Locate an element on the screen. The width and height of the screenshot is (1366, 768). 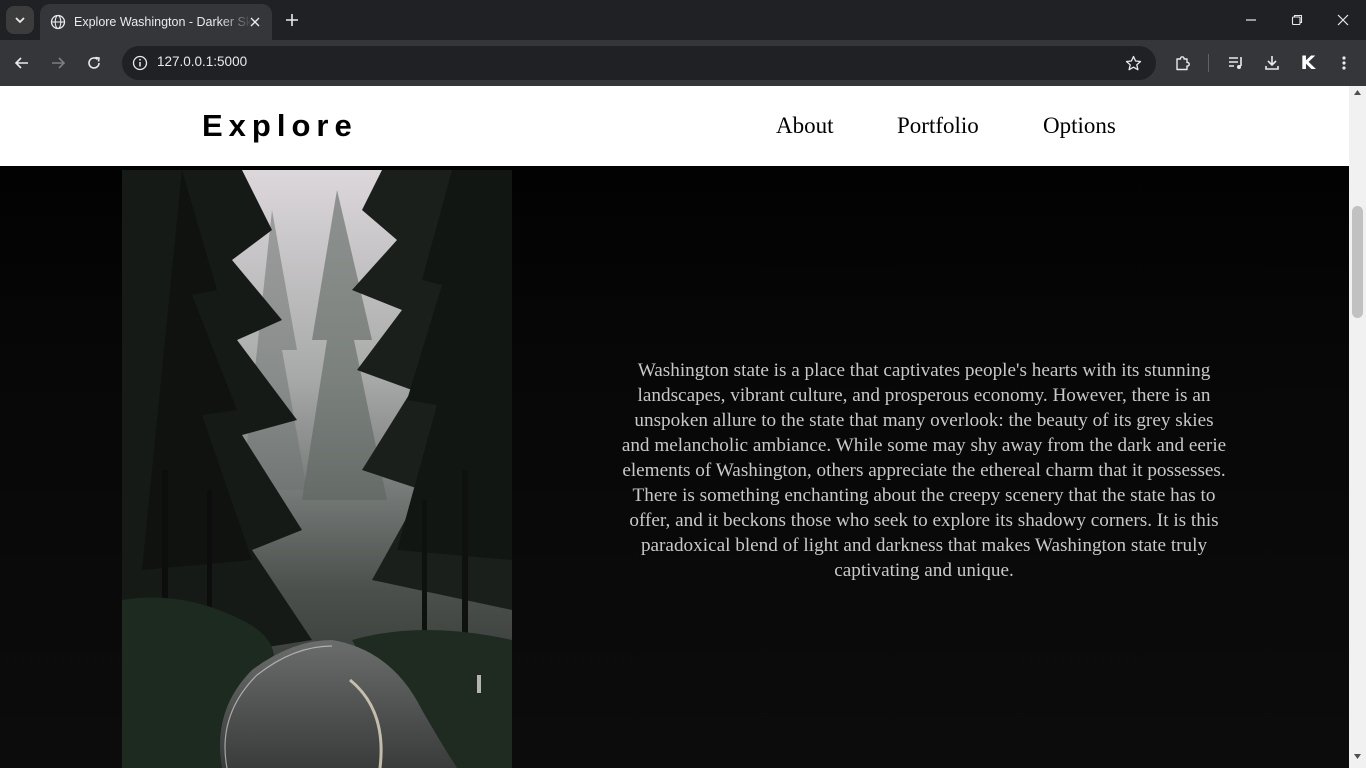
minimize-button is located at coordinates (1251, 20).